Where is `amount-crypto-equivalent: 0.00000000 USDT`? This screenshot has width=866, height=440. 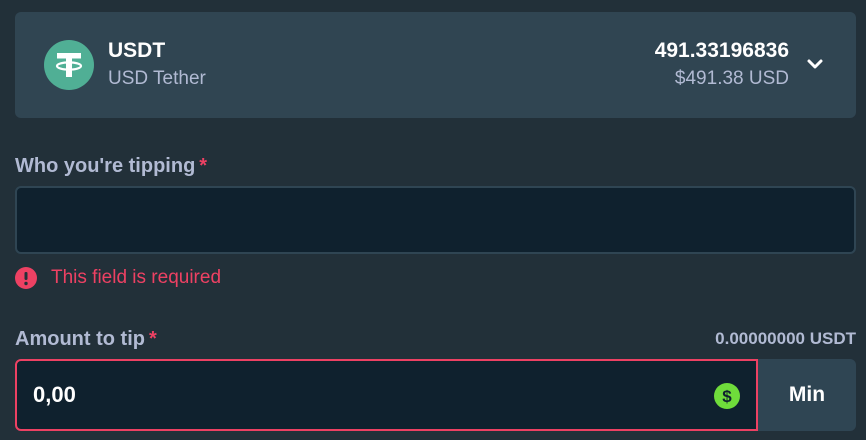
amount-crypto-equivalent: 0.00000000 USDT is located at coordinates (785, 338).